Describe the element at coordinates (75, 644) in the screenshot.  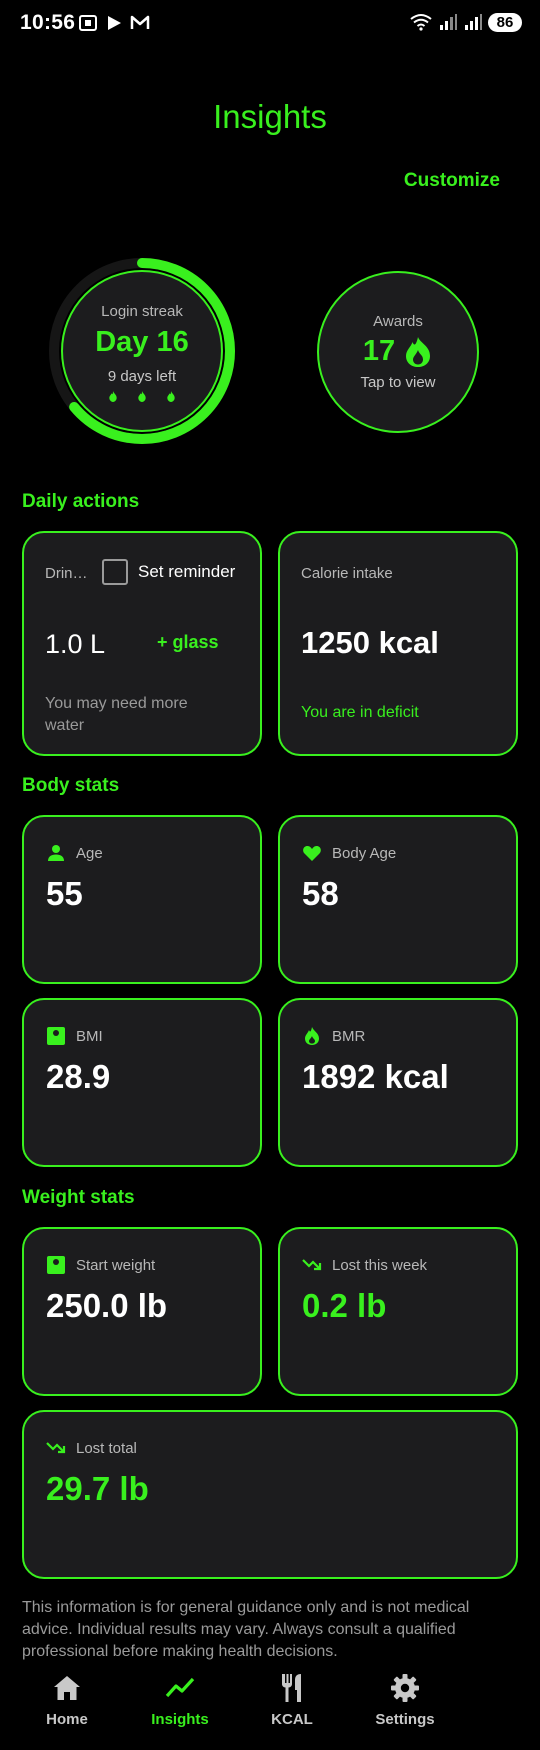
I see `water-value: 1.0 L` at that location.